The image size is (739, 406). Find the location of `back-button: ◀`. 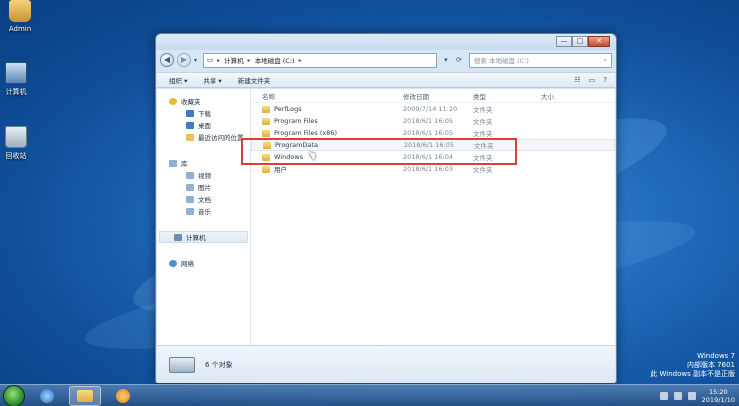

back-button: ◀ is located at coordinates (167, 60).